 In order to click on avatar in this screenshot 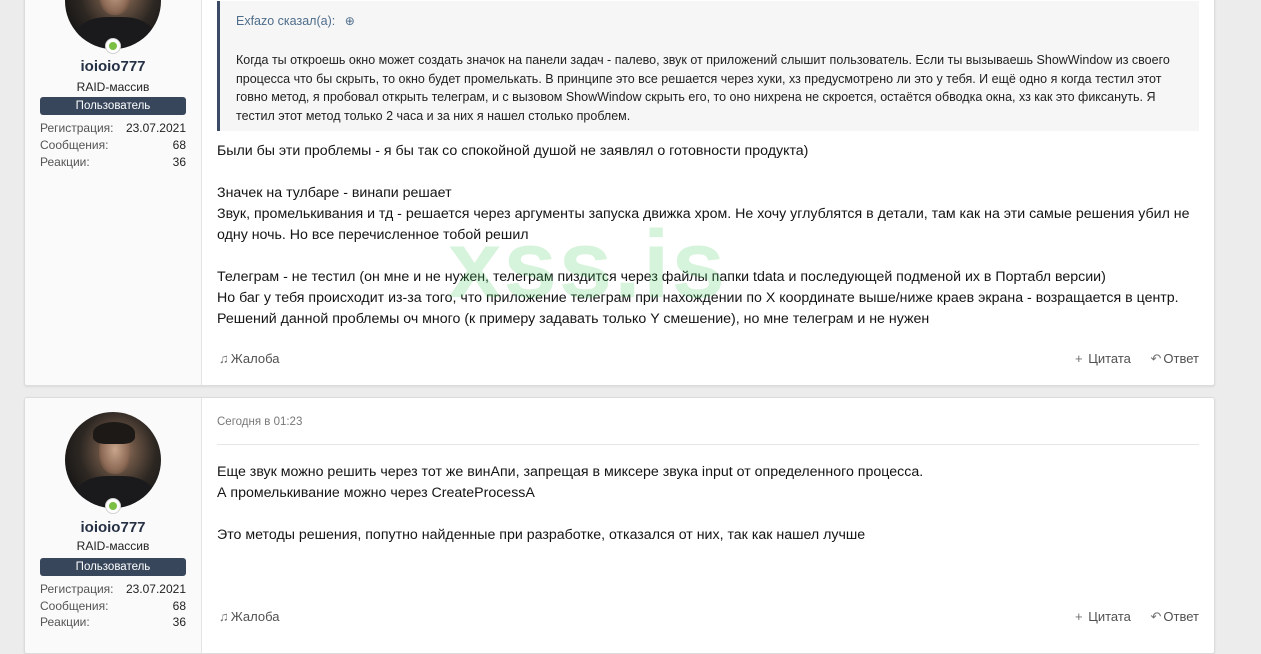, I will do `click(113, 460)`.